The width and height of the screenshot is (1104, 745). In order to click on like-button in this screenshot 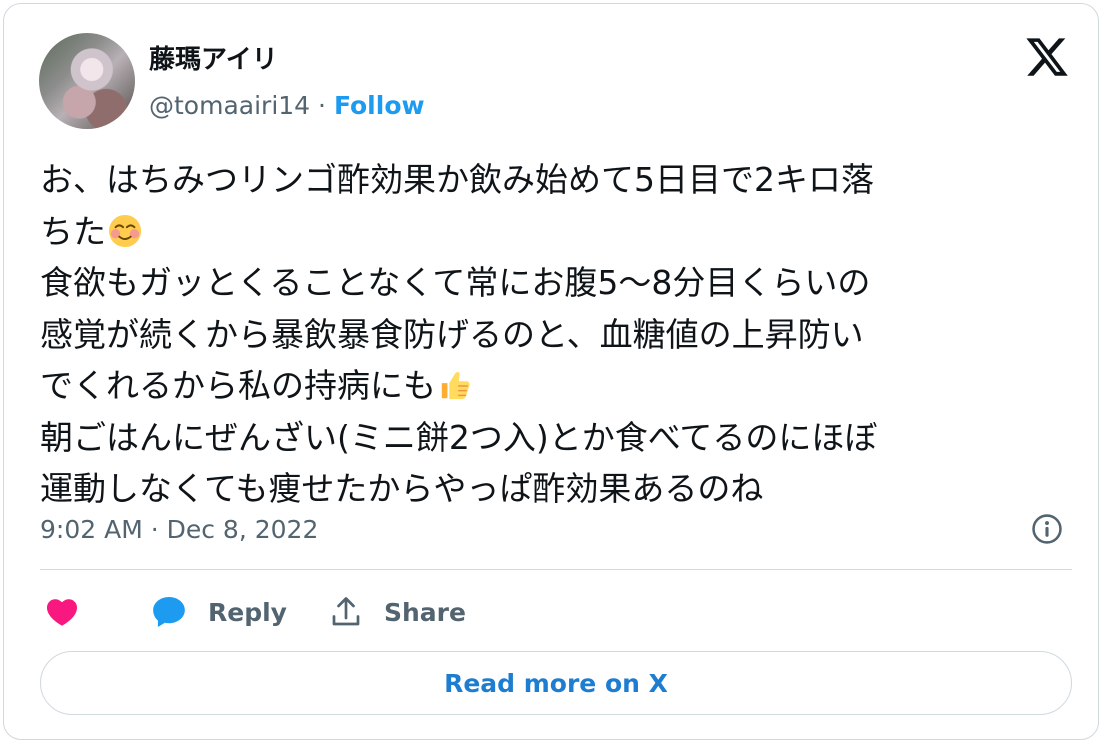, I will do `click(62, 612)`.